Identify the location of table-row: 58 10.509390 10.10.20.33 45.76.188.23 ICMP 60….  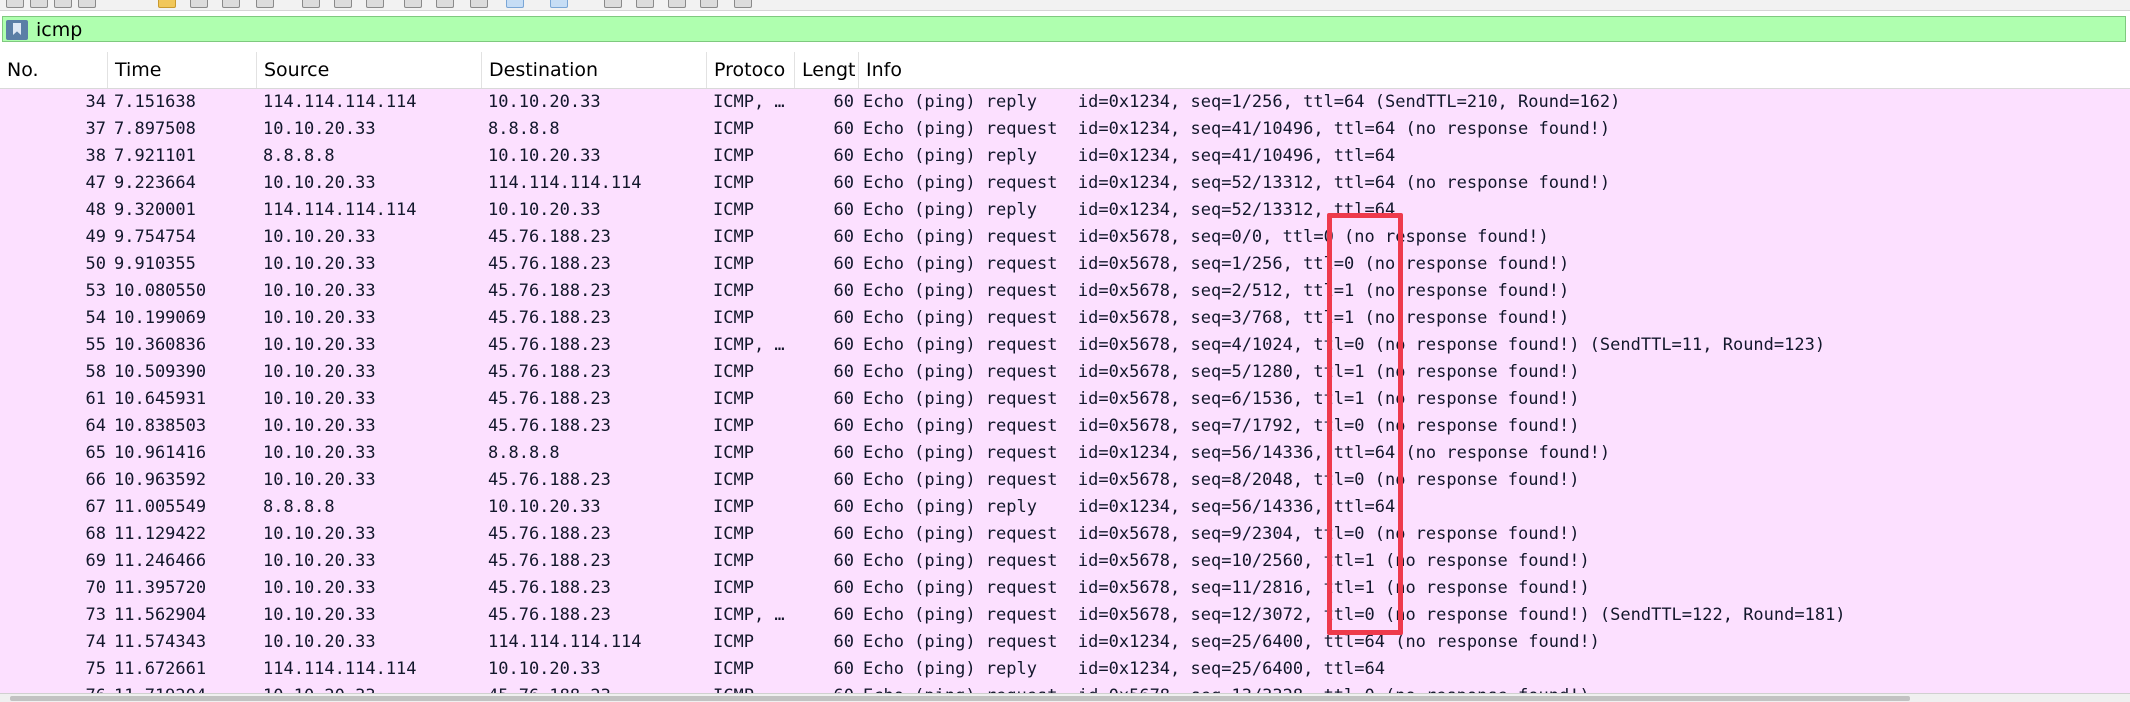
(1065, 372).